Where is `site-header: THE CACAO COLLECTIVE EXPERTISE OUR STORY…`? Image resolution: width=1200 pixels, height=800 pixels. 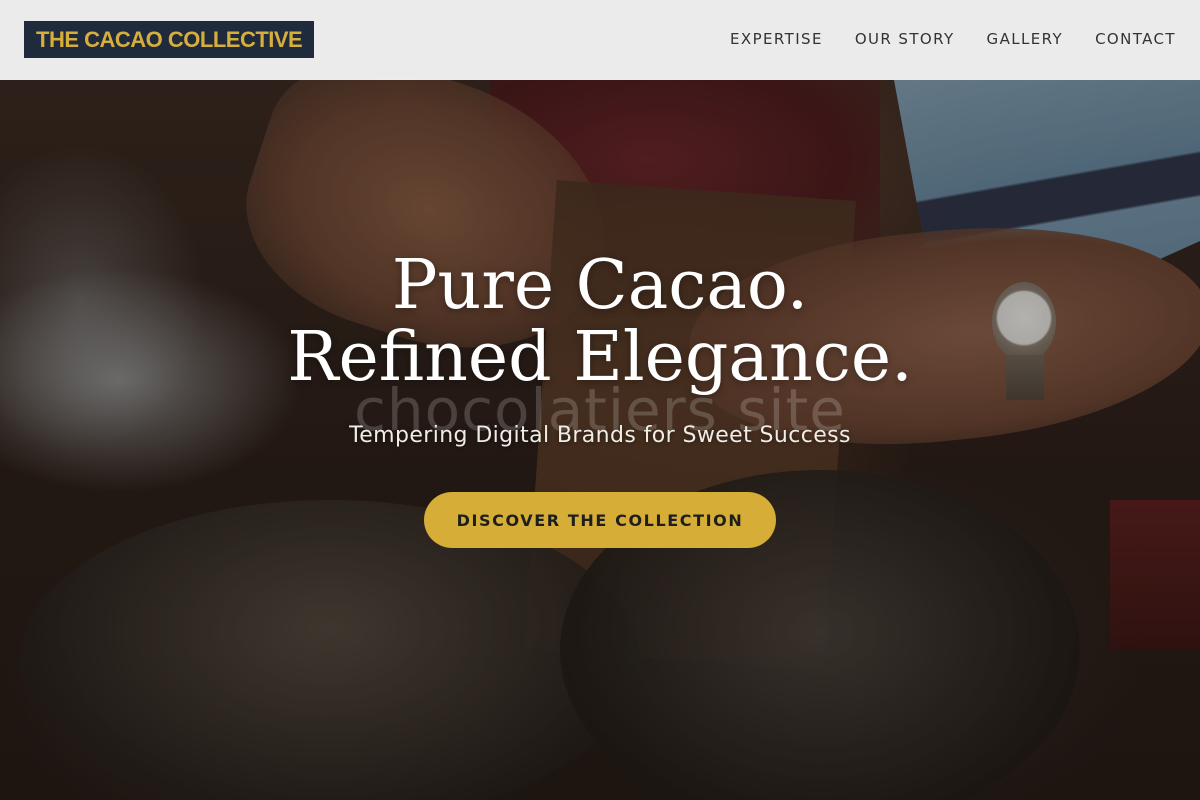
site-header: THE CACAO COLLECTIVE EXPERTISE OUR STORY… is located at coordinates (600, 40).